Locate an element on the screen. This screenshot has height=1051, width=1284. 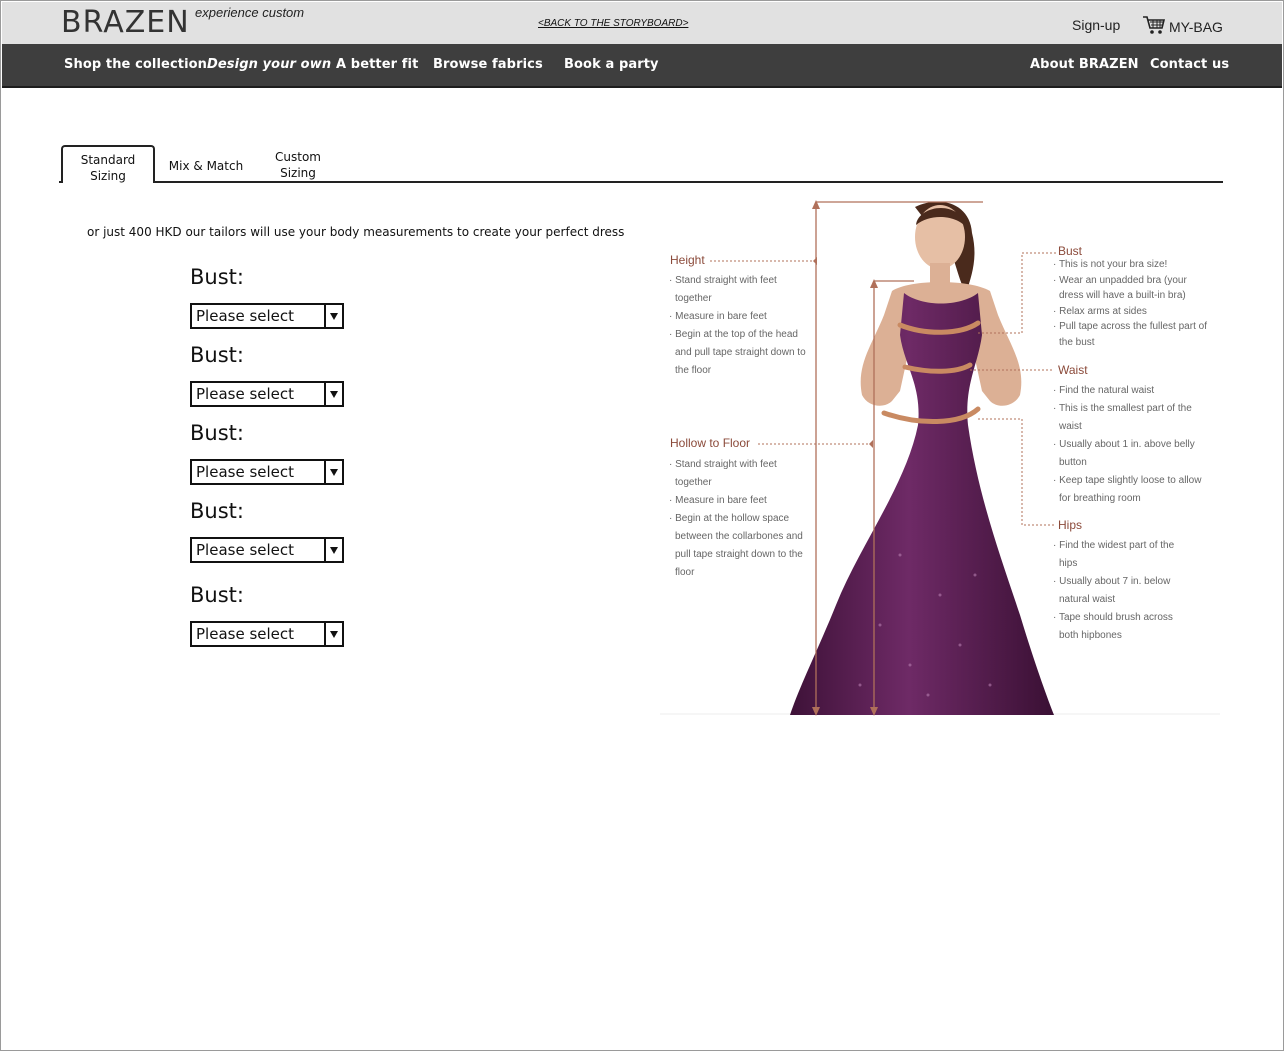
tab-standard-sizing: Standard Sizing is located at coordinates (108, 164).